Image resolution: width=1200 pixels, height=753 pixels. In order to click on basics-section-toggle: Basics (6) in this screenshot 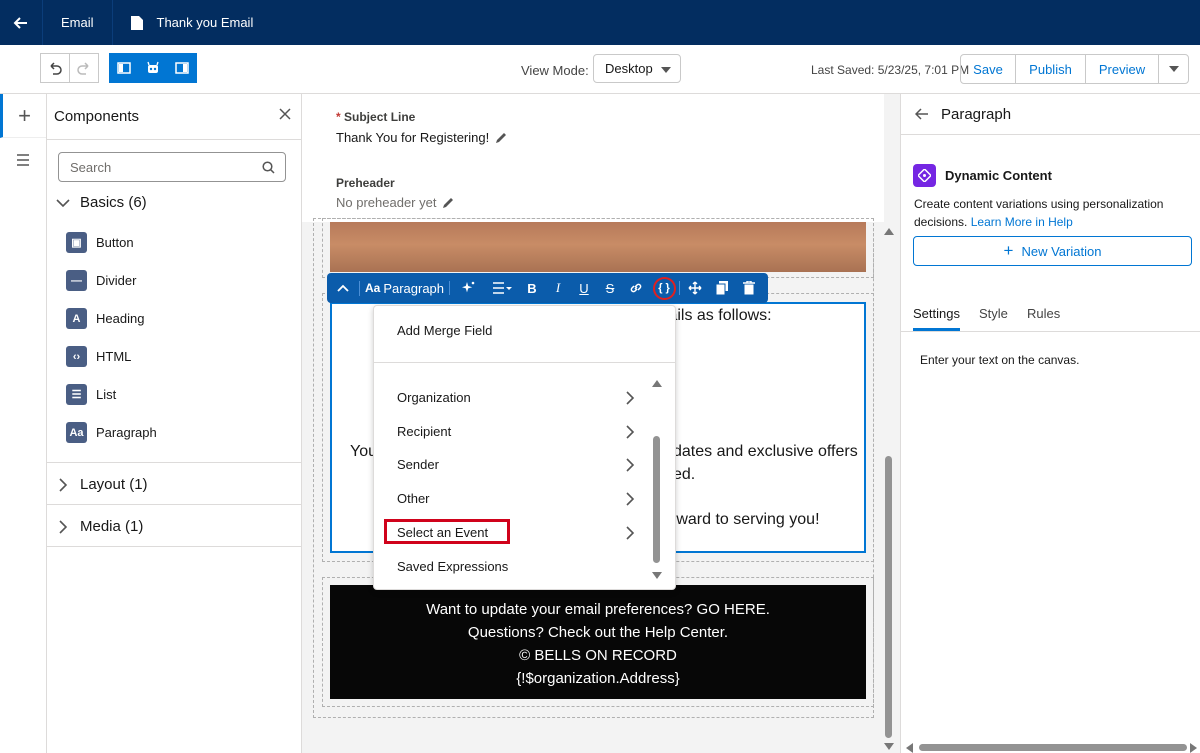, I will do `click(101, 202)`.